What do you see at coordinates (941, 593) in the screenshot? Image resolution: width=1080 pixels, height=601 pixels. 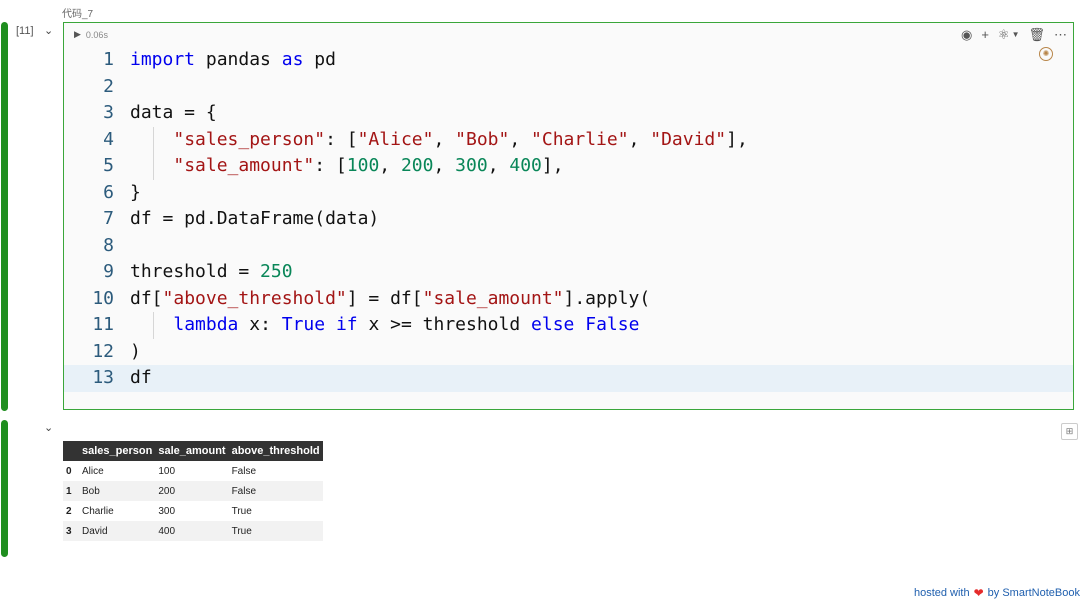 I see `footer-prefix: hosted with` at bounding box center [941, 593].